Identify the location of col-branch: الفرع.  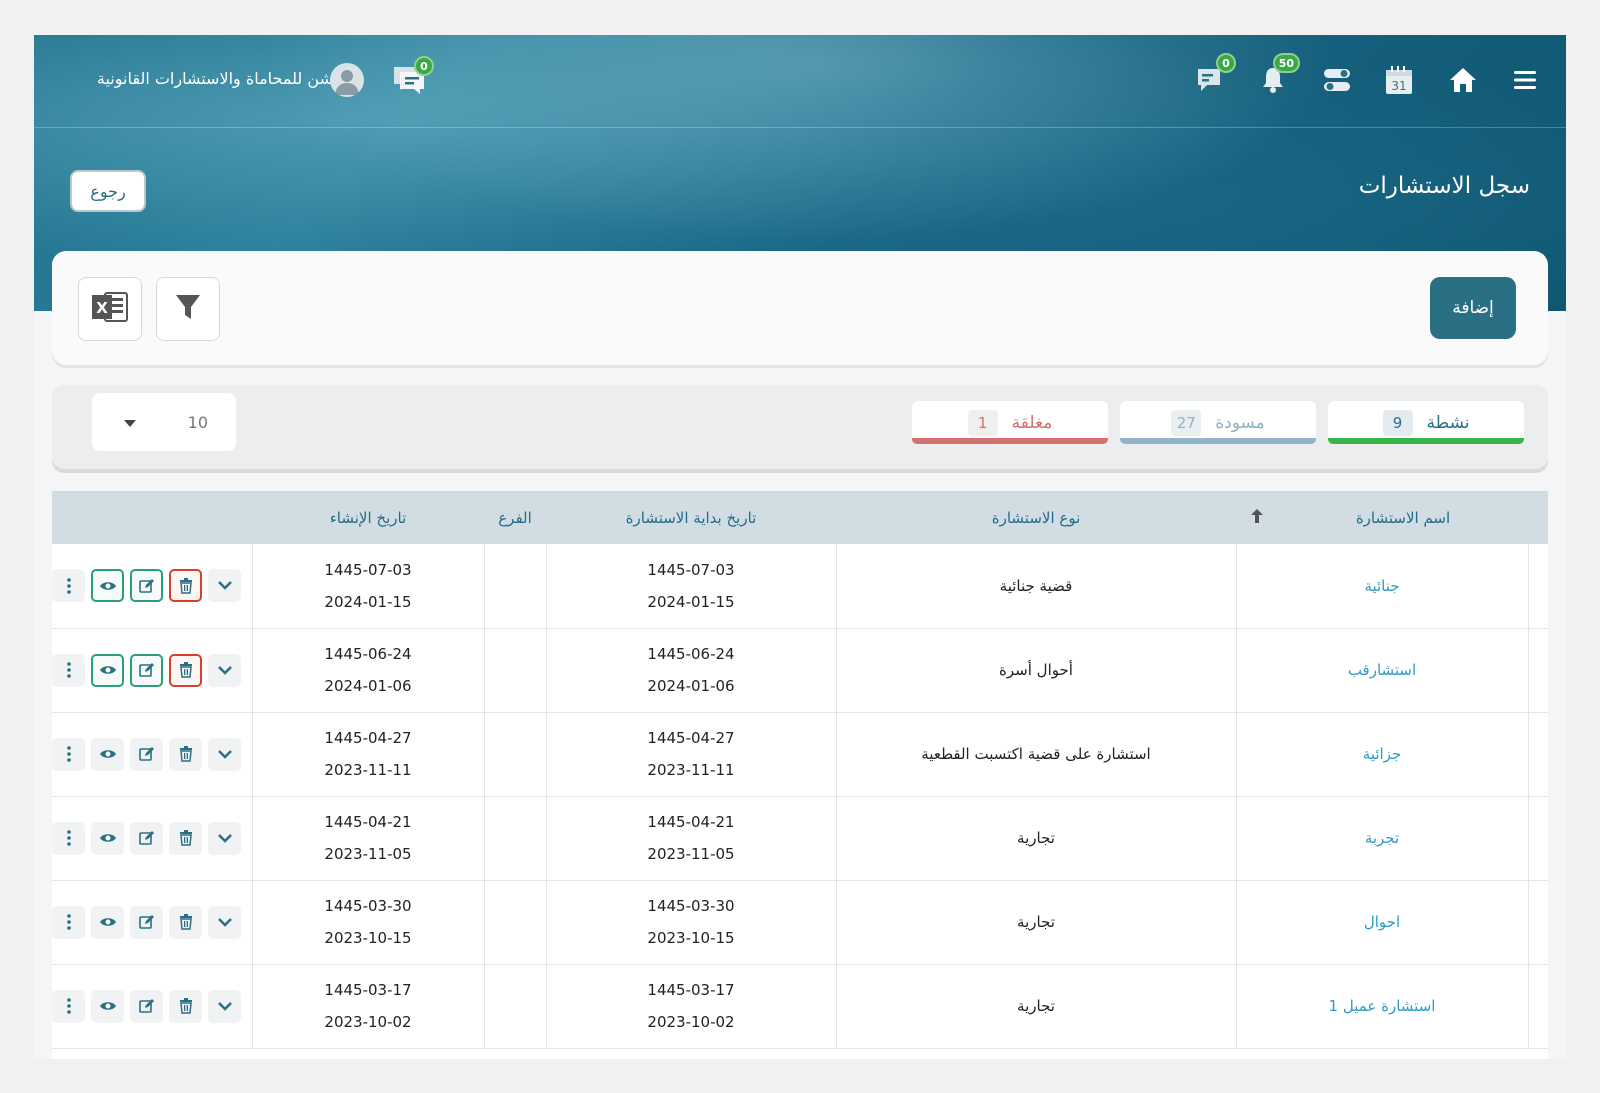
(515, 517).